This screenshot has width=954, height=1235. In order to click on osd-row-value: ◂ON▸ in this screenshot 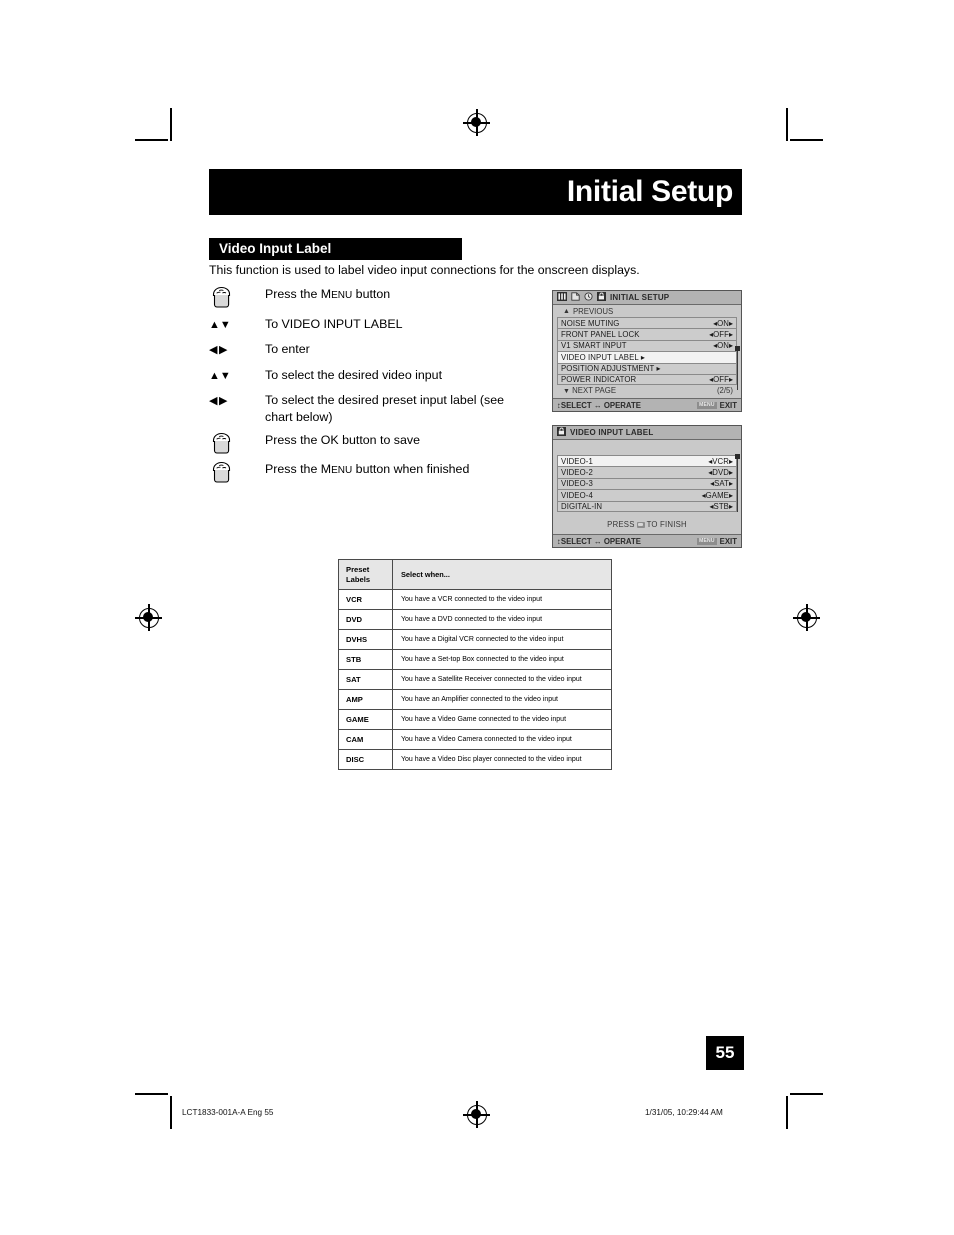, I will do `click(723, 323)`.